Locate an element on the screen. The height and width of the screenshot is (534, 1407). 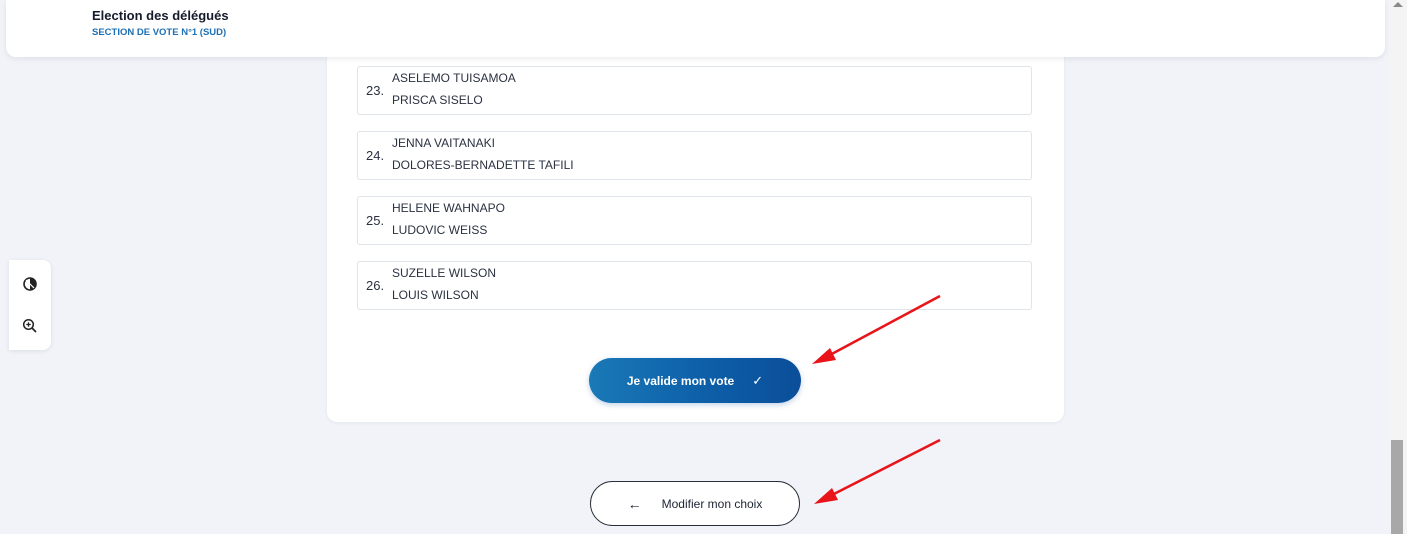
accessibility-toolbar is located at coordinates (30, 305).